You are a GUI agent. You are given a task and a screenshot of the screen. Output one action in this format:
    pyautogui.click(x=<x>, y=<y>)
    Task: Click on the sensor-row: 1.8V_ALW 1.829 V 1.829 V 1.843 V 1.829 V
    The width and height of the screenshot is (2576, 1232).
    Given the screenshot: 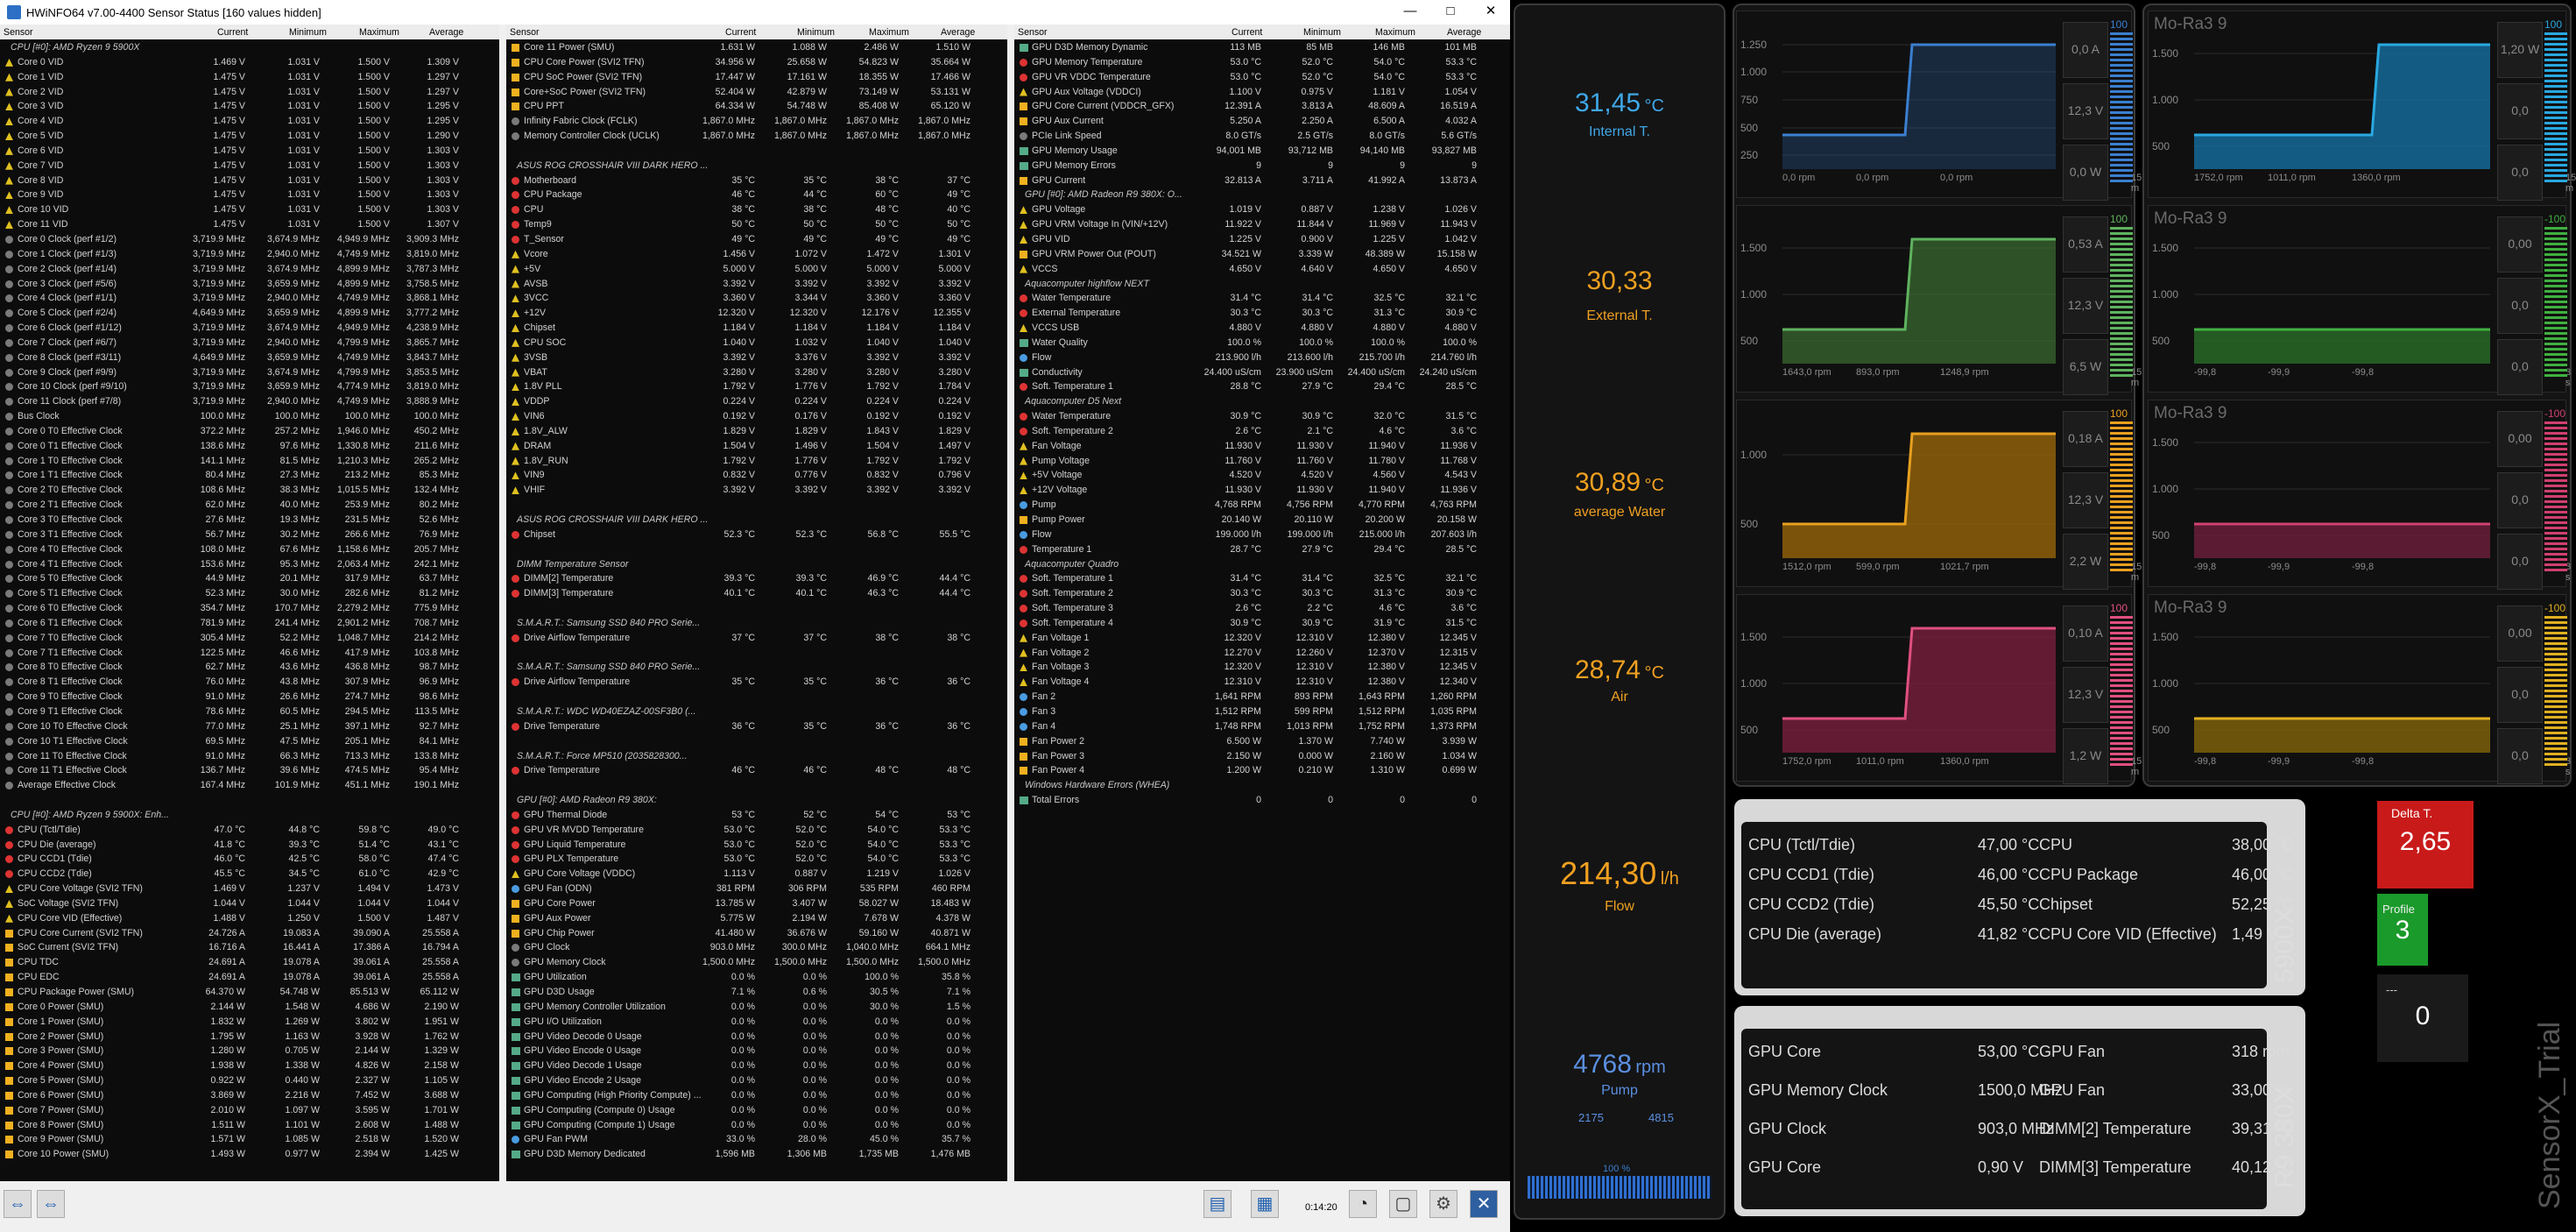 What is the action you would take?
    pyautogui.click(x=756, y=431)
    